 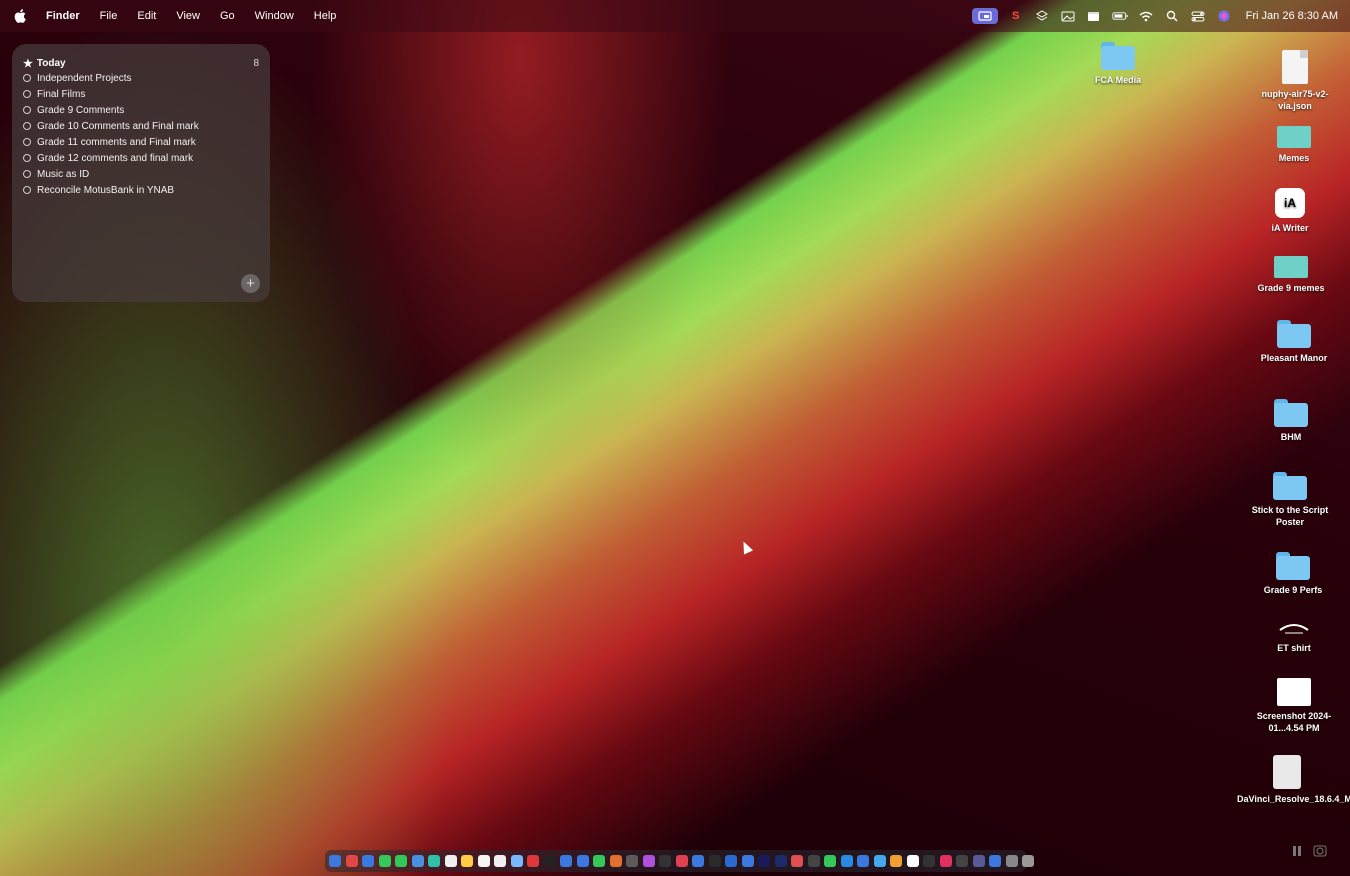 I want to click on refresh-icon, so click(x=1321, y=853).